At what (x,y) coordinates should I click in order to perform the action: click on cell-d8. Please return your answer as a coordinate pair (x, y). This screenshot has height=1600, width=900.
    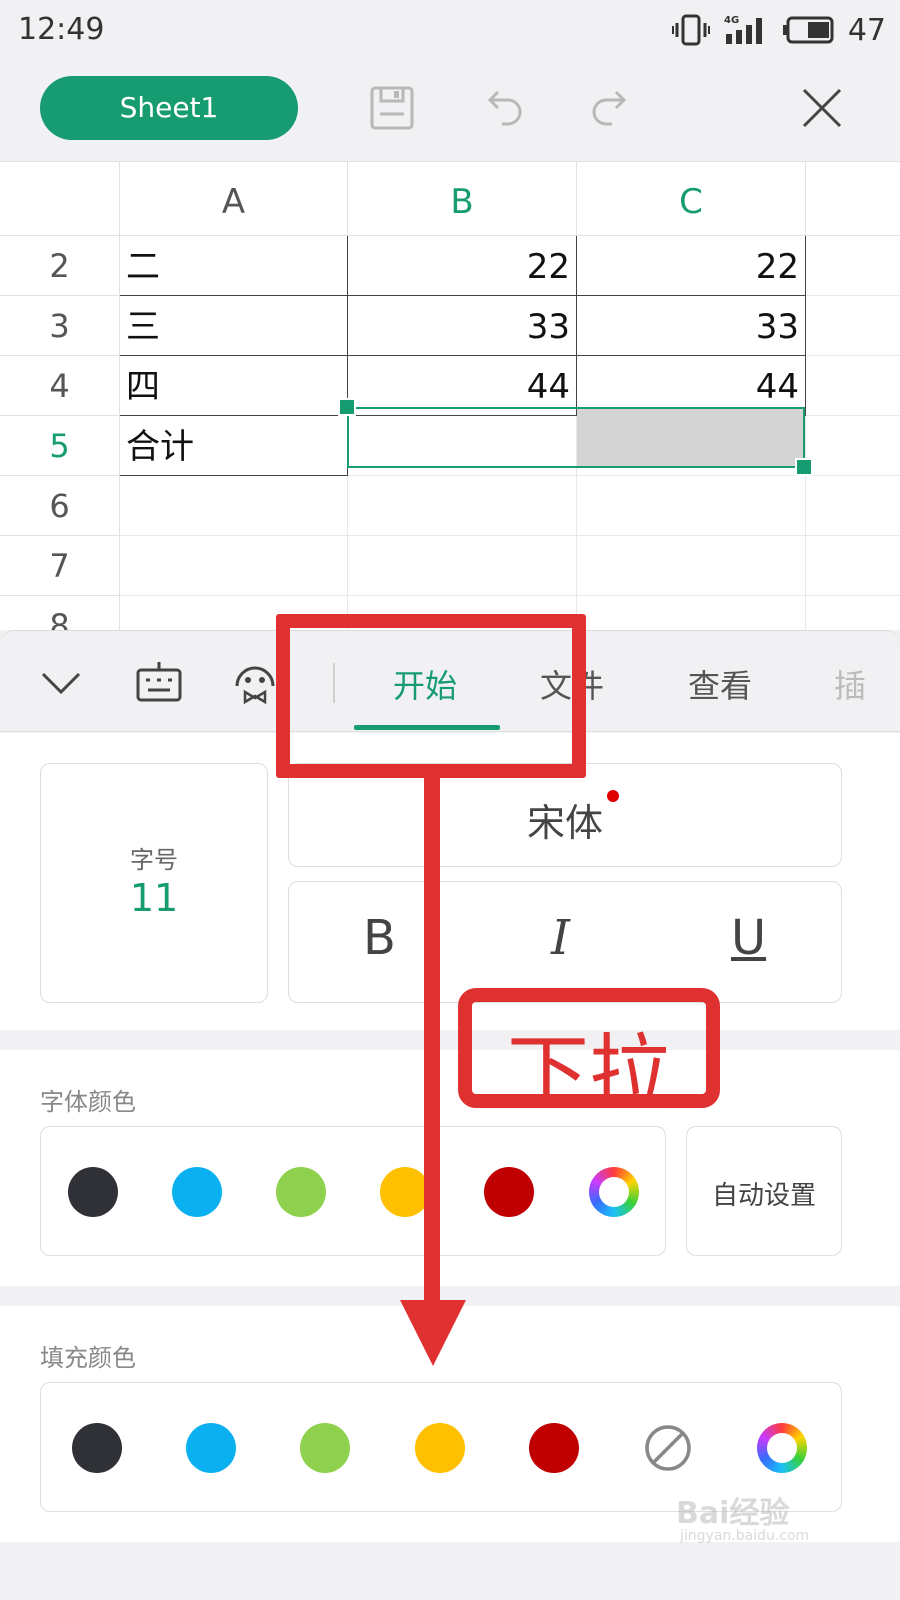
    Looking at the image, I should click on (853, 614).